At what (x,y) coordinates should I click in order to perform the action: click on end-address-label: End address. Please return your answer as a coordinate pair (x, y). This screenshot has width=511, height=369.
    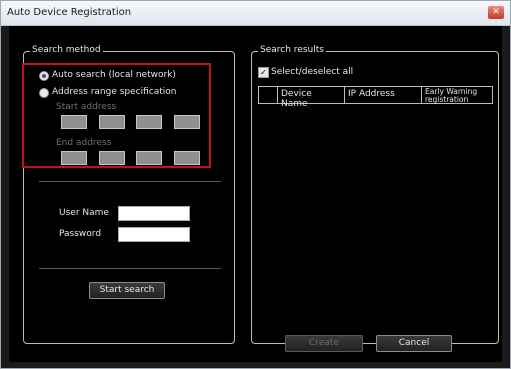
    Looking at the image, I should click on (84, 143).